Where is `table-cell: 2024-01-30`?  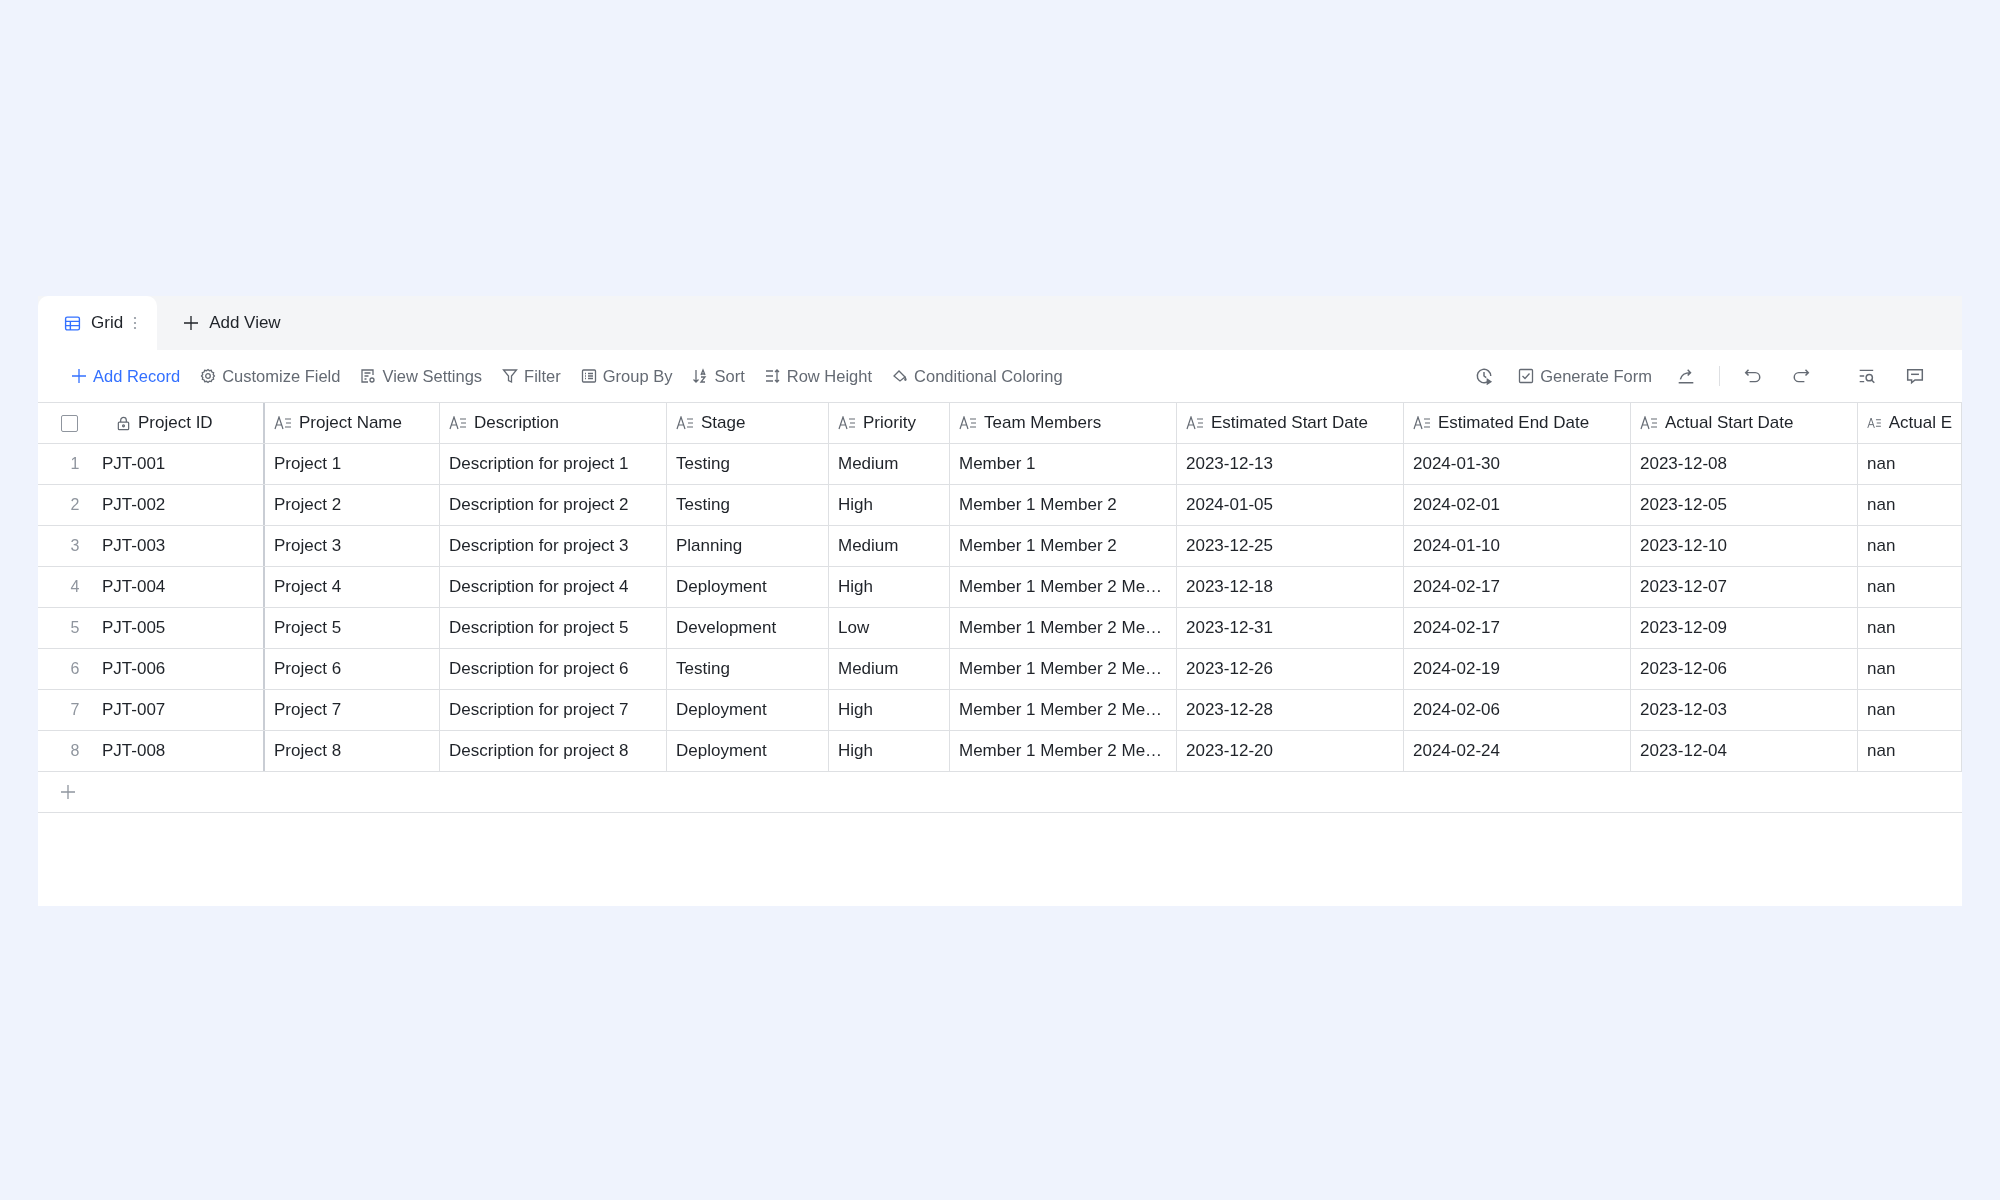 table-cell: 2024-01-30 is located at coordinates (1456, 464).